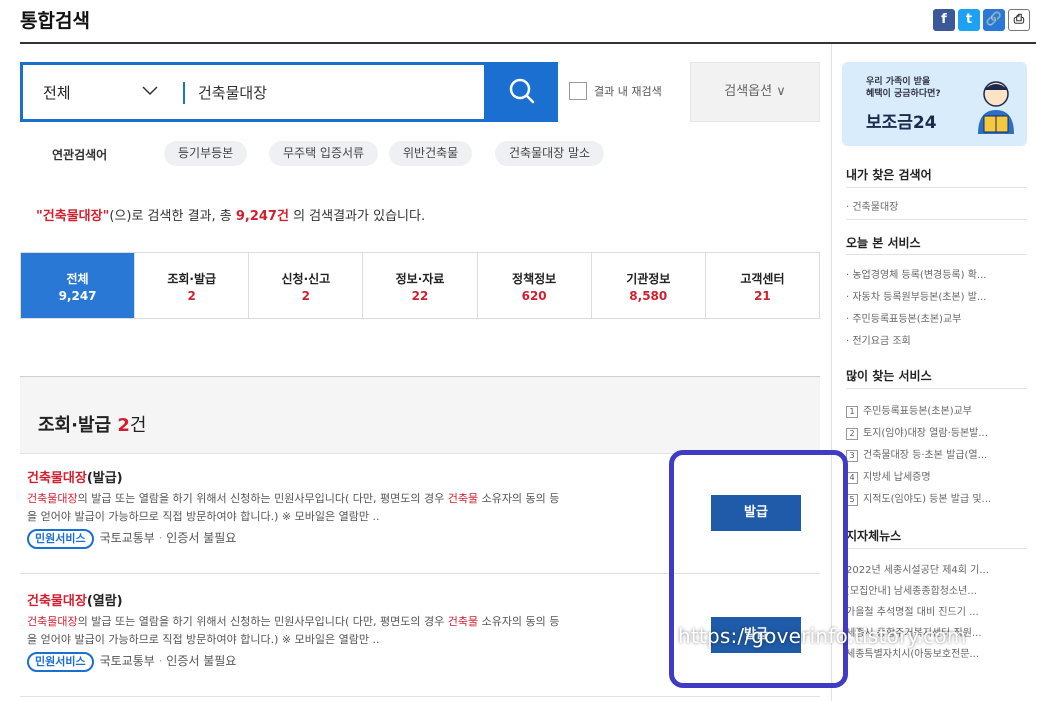  Describe the element at coordinates (420, 296) in the screenshot. I see `tab-count: 22` at that location.